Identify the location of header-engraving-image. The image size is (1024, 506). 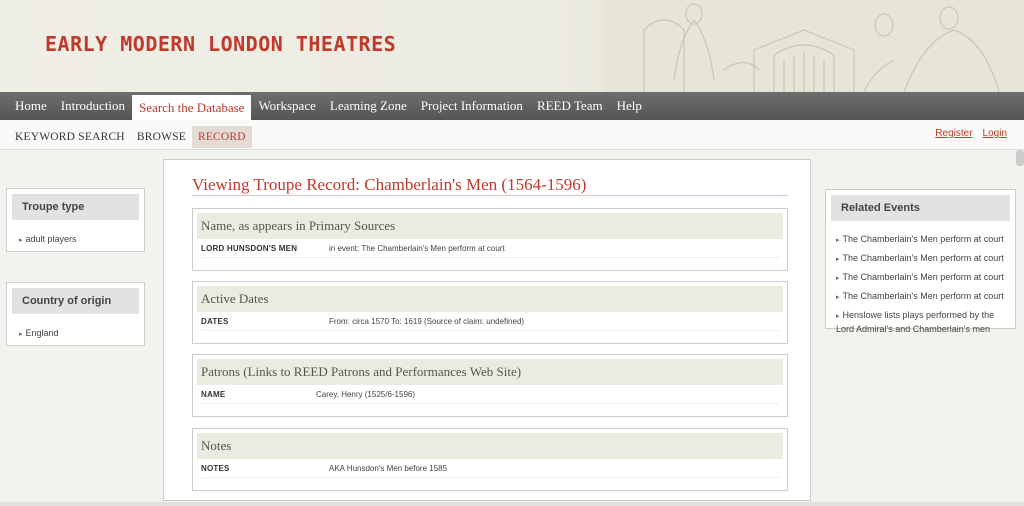
(814, 46).